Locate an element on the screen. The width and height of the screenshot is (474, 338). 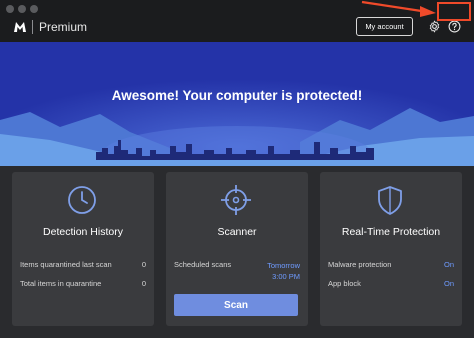
window-minimize-button is located at coordinates (22, 9).